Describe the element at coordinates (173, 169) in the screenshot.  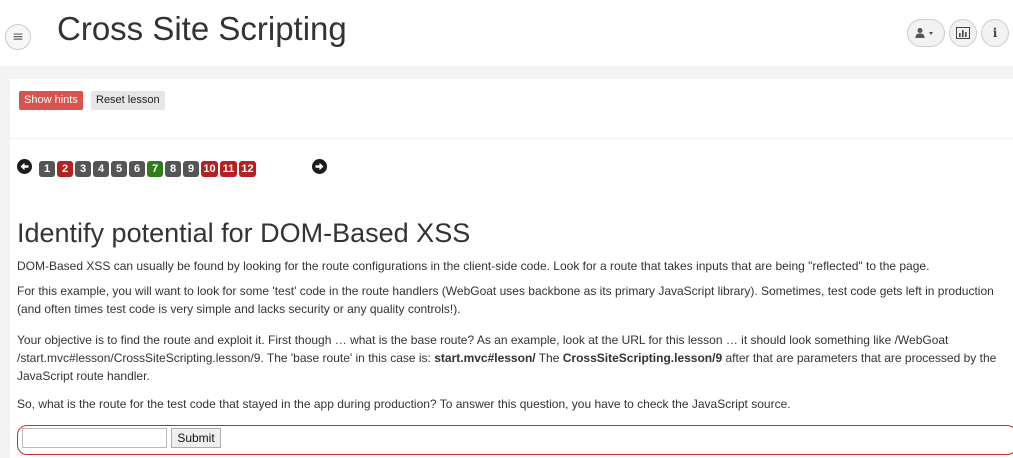
I see `page-button-8: 8` at that location.